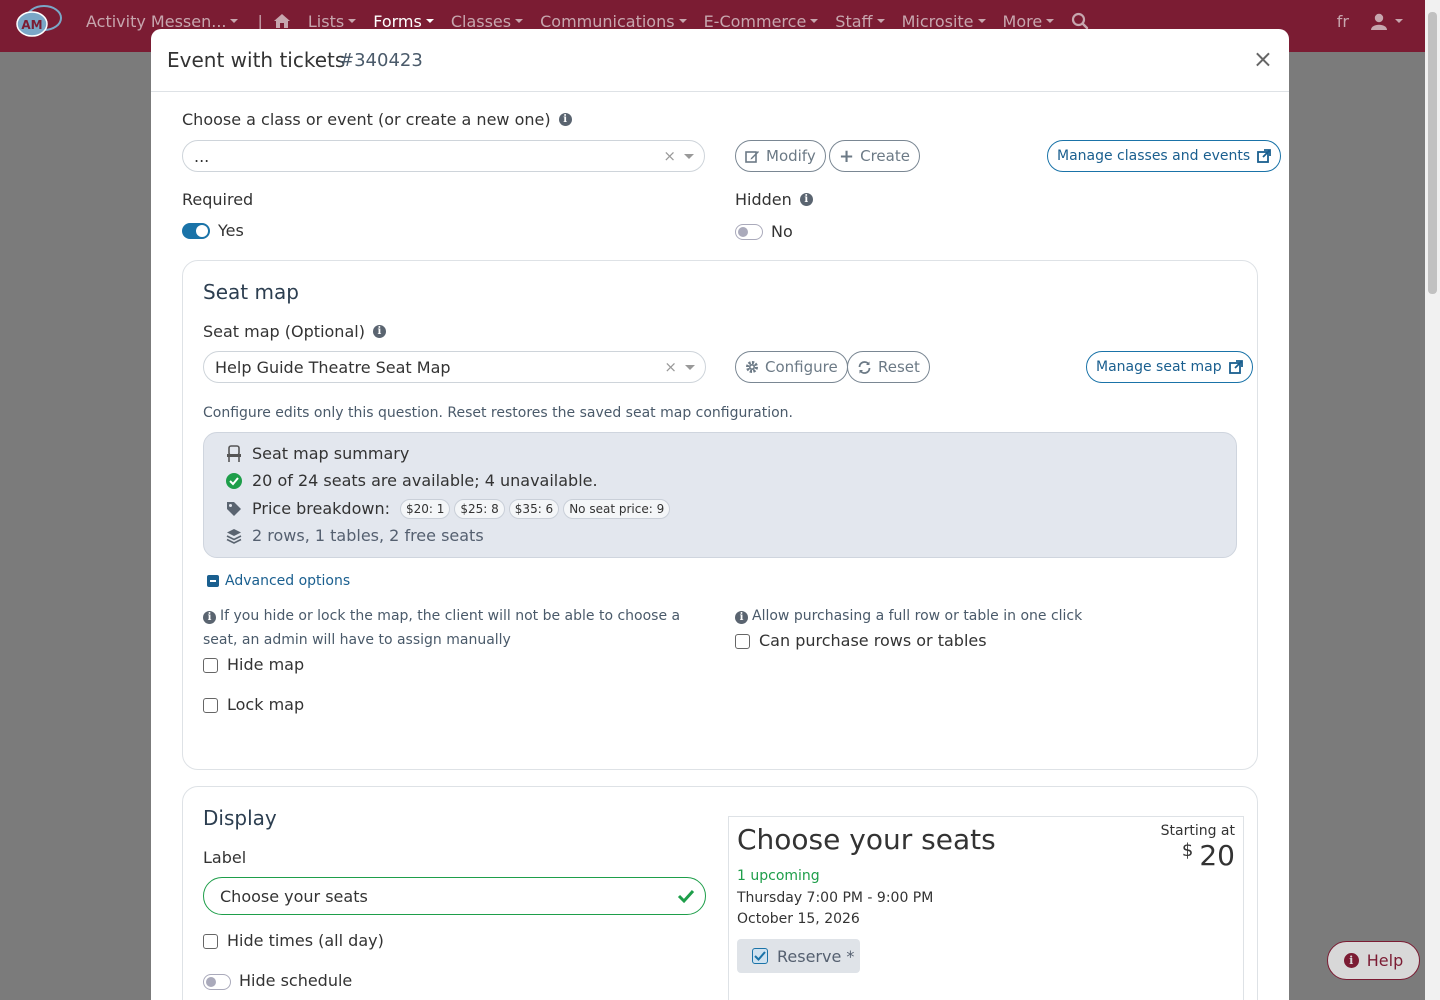 The image size is (1440, 1000). What do you see at coordinates (443, 156) in the screenshot?
I see `event-select: ... ×` at bounding box center [443, 156].